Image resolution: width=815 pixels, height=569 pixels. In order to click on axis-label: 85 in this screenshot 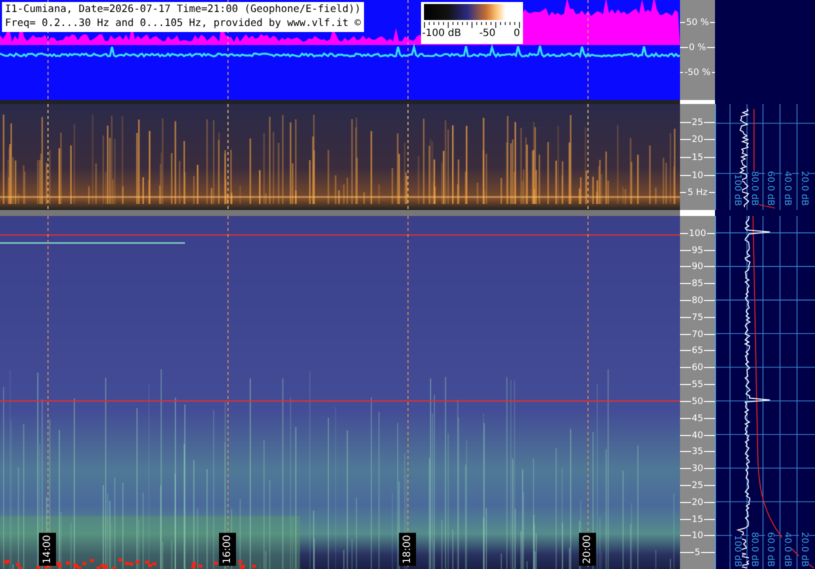, I will do `click(697, 284)`.